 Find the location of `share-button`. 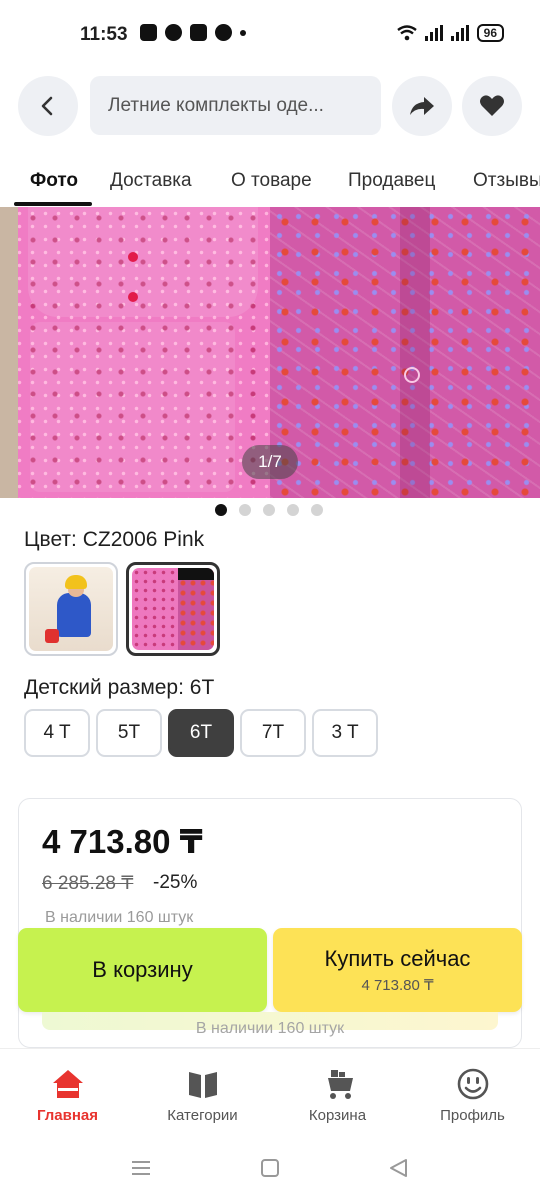

share-button is located at coordinates (422, 106).